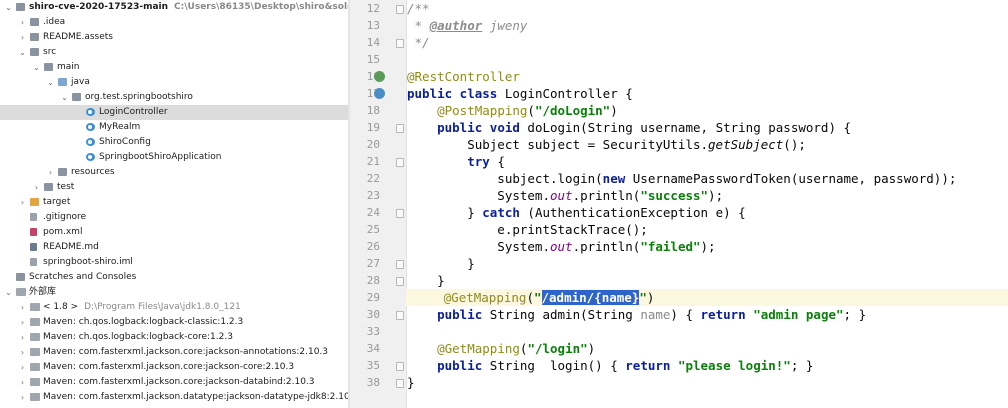  What do you see at coordinates (71, 247) in the screenshot?
I see `tree-item-text: README.md` at bounding box center [71, 247].